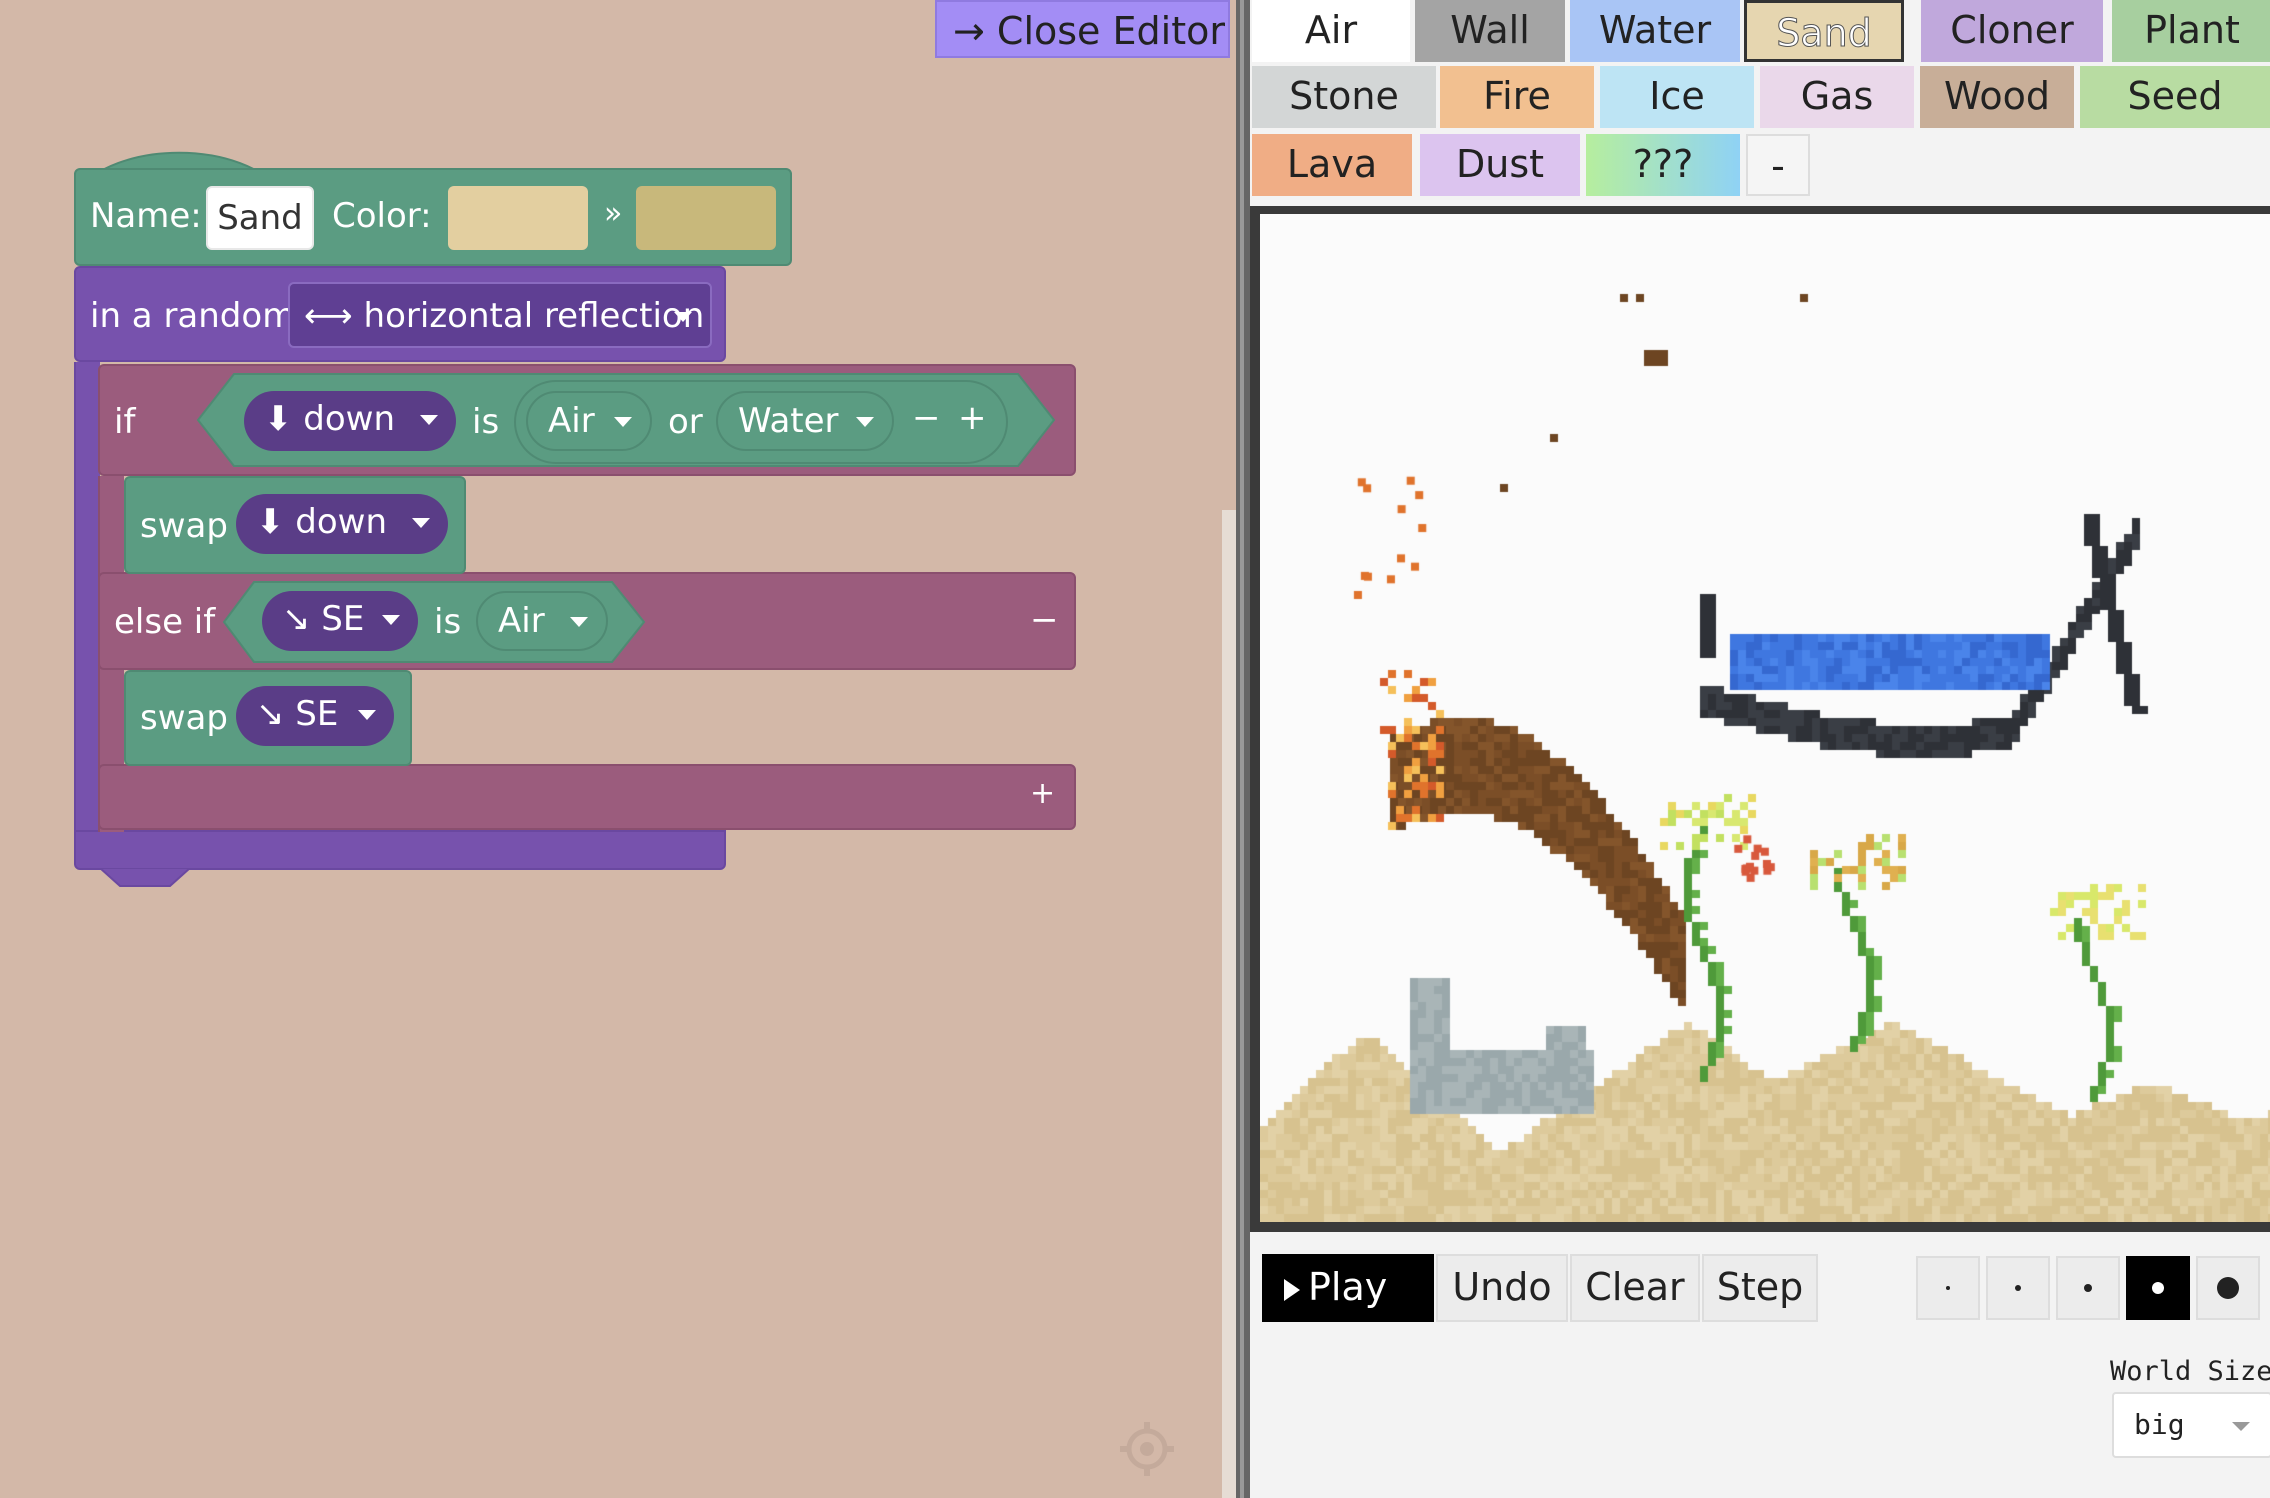 Image resolution: width=2270 pixels, height=1498 pixels. What do you see at coordinates (2190, 1371) in the screenshot?
I see `world-size-label: World Size` at bounding box center [2190, 1371].